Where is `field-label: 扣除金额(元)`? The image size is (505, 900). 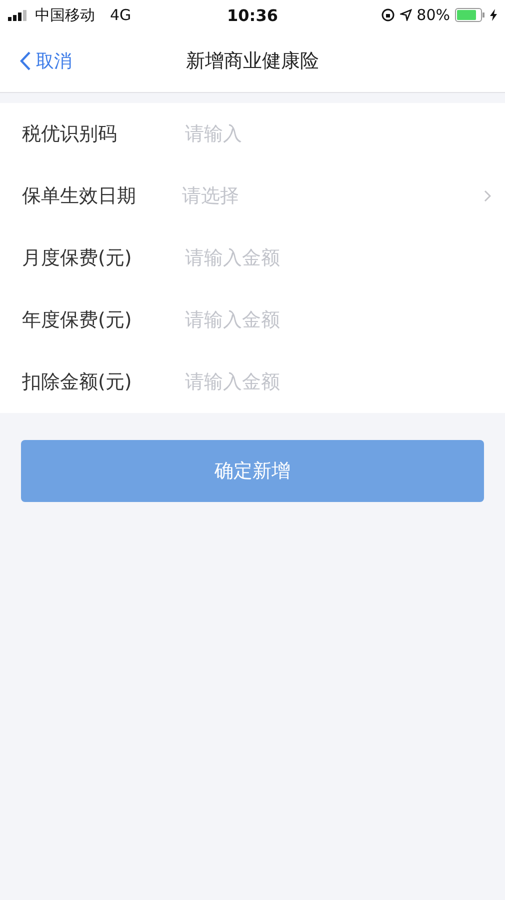 field-label: 扣除金额(元) is located at coordinates (77, 382).